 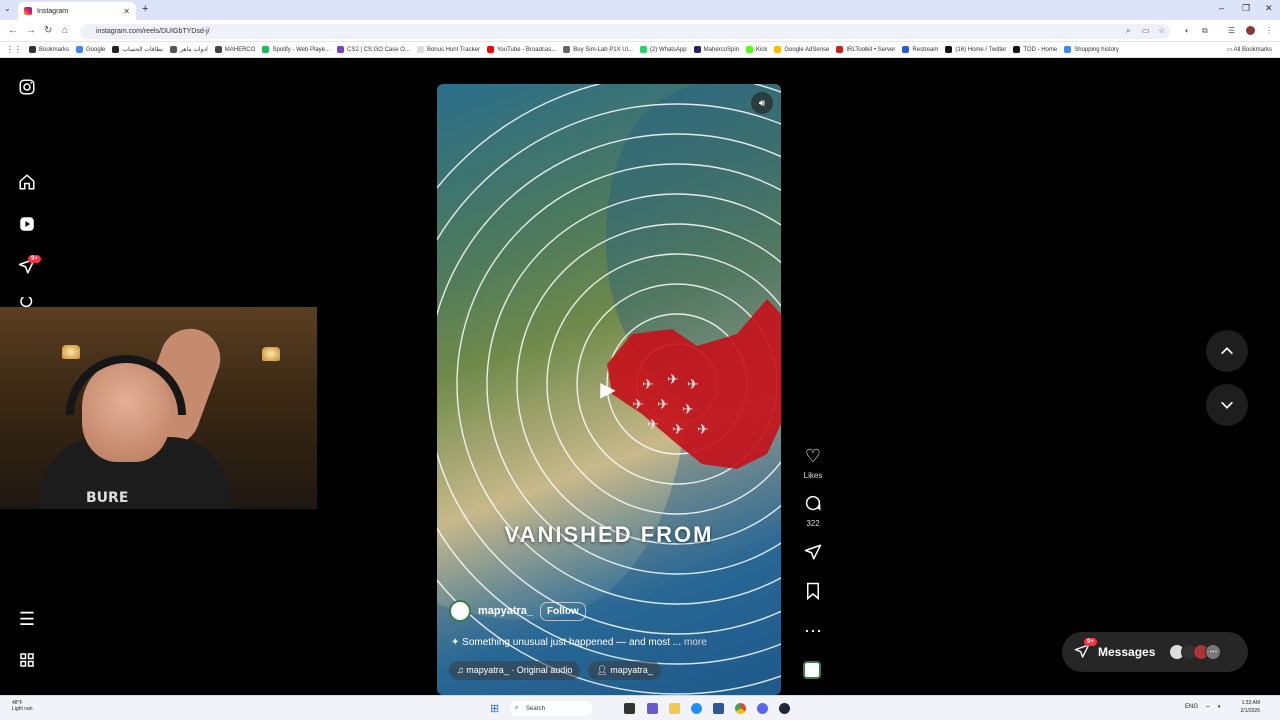 I want to click on bookmark-label: ادوات ماهر, so click(x=194, y=50).